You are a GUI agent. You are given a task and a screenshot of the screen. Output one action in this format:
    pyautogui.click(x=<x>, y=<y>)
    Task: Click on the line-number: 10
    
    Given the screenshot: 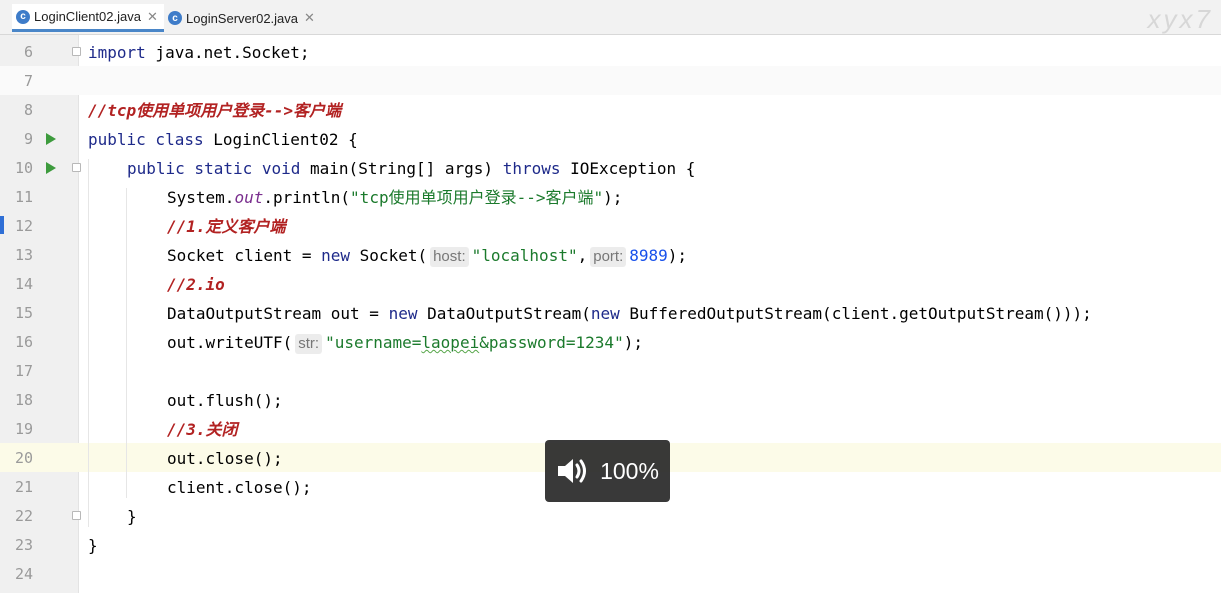 What is the action you would take?
    pyautogui.click(x=23, y=168)
    